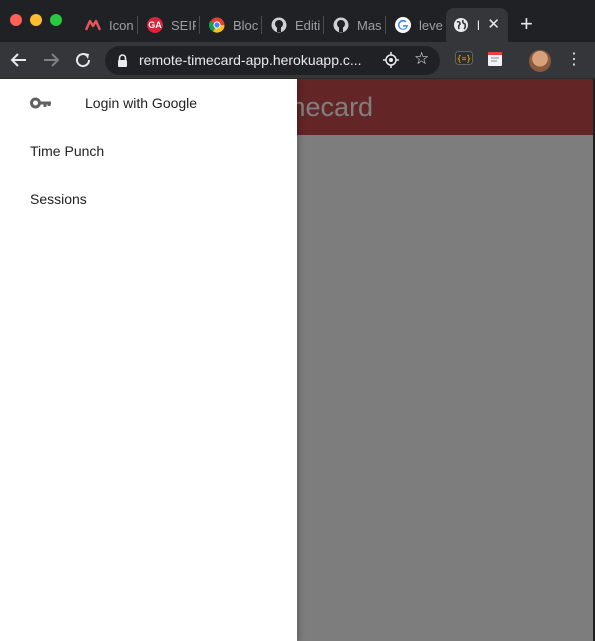 The height and width of the screenshot is (641, 595). Describe the element at coordinates (574, 60) in the screenshot. I see `menu-kebab-icon: ⋮` at that location.